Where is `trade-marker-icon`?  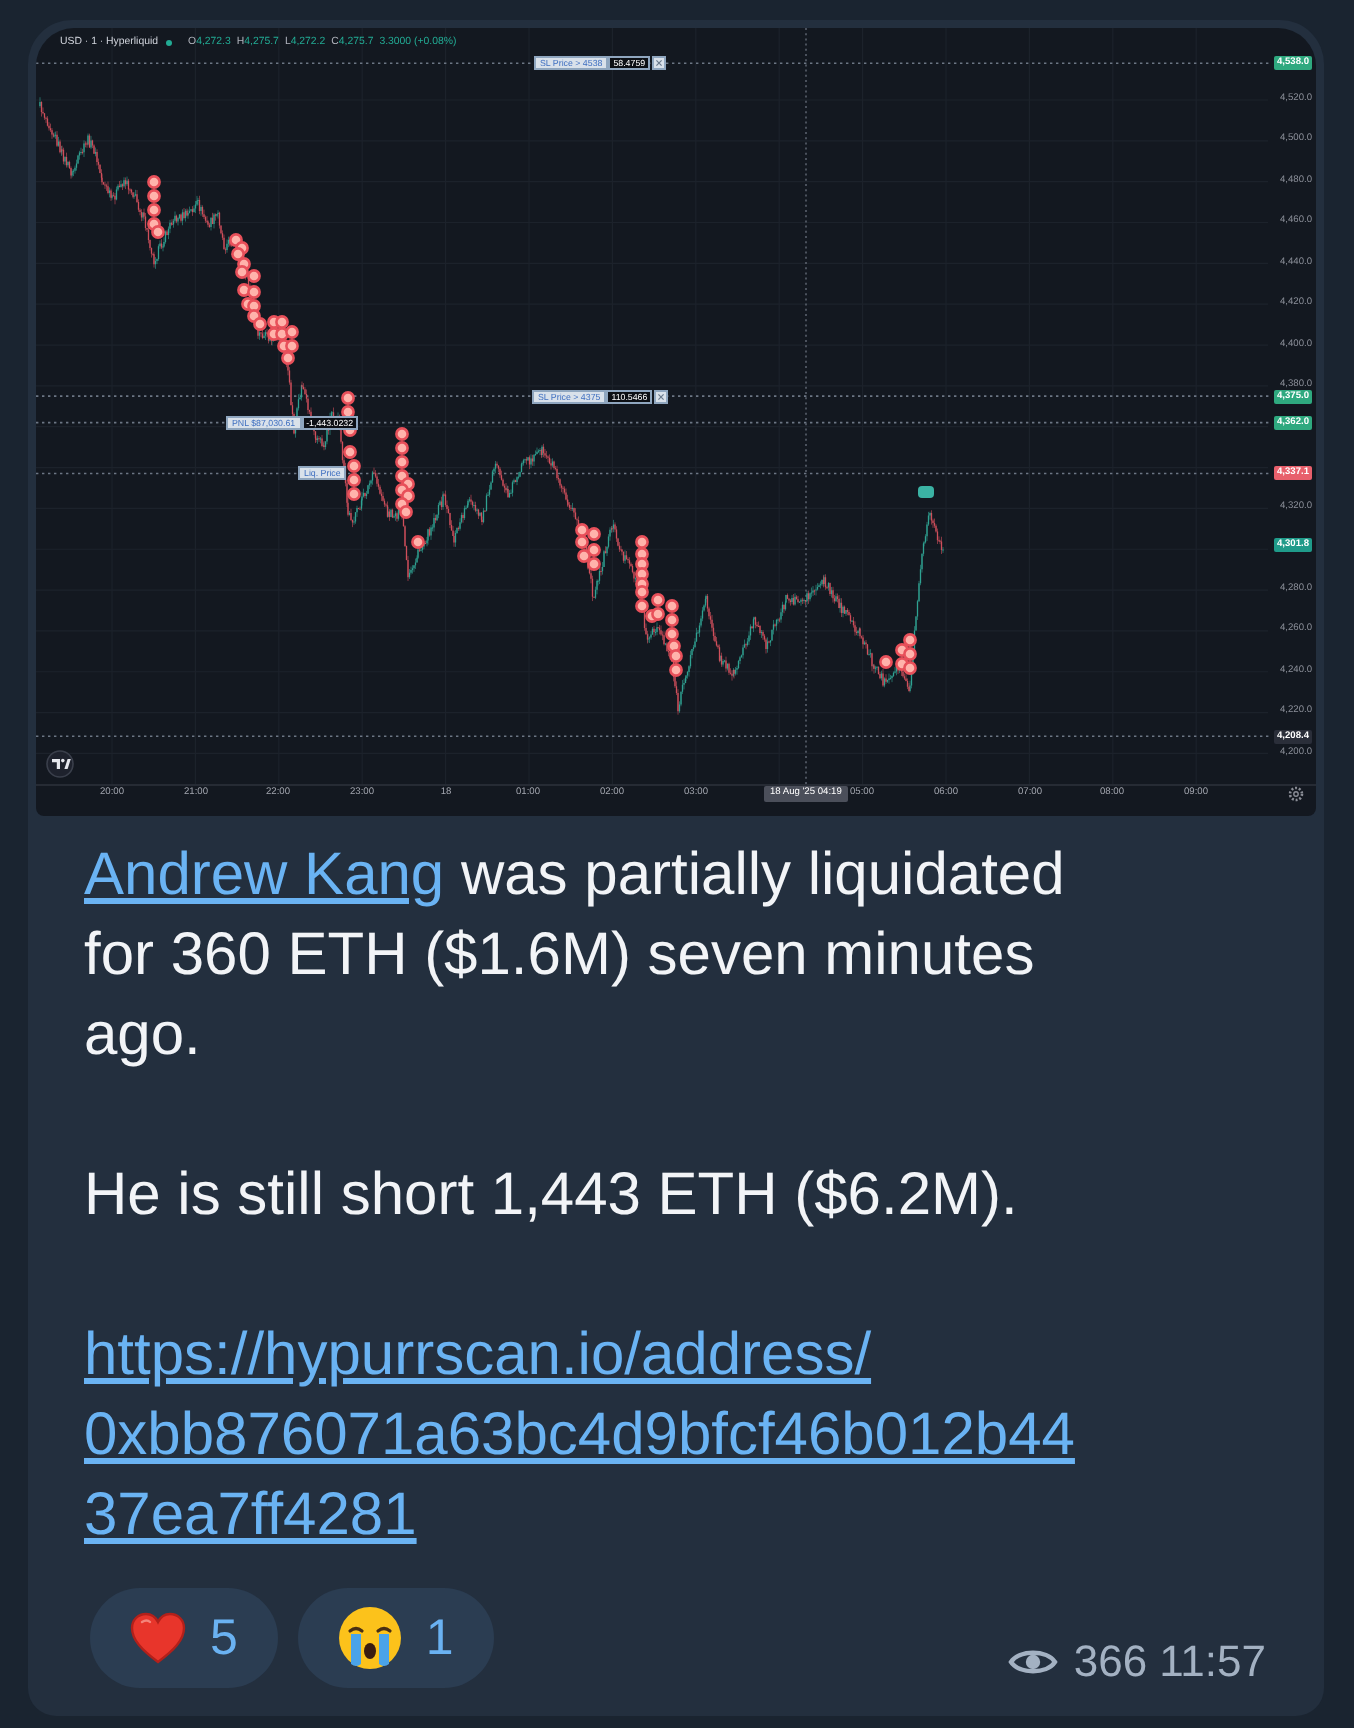
trade-marker-icon is located at coordinates (926, 492).